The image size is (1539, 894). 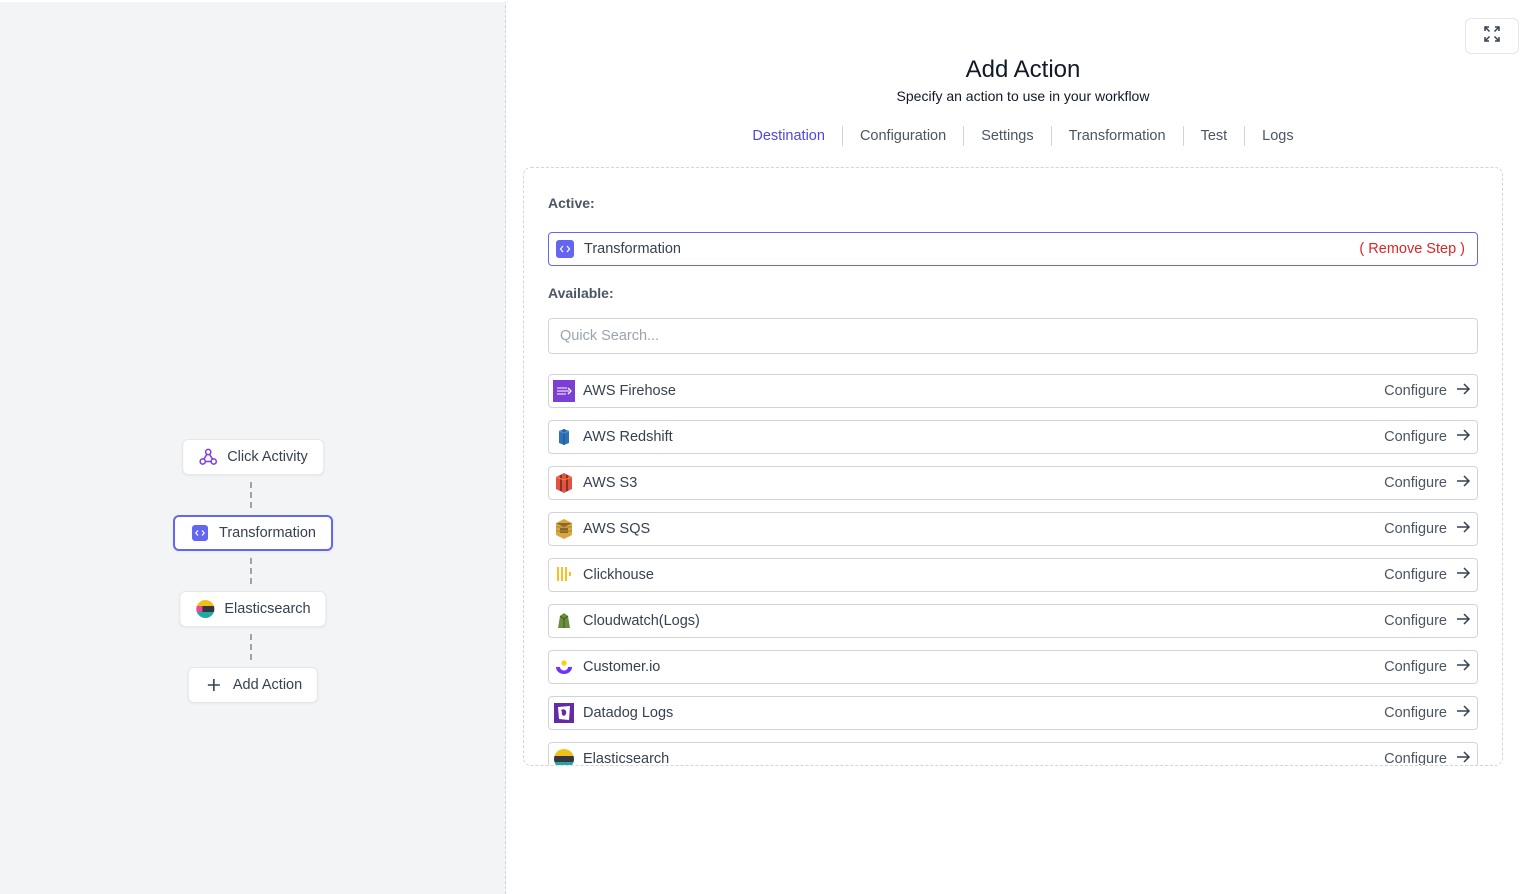 I want to click on add-action-button: Add Action, so click(x=253, y=685).